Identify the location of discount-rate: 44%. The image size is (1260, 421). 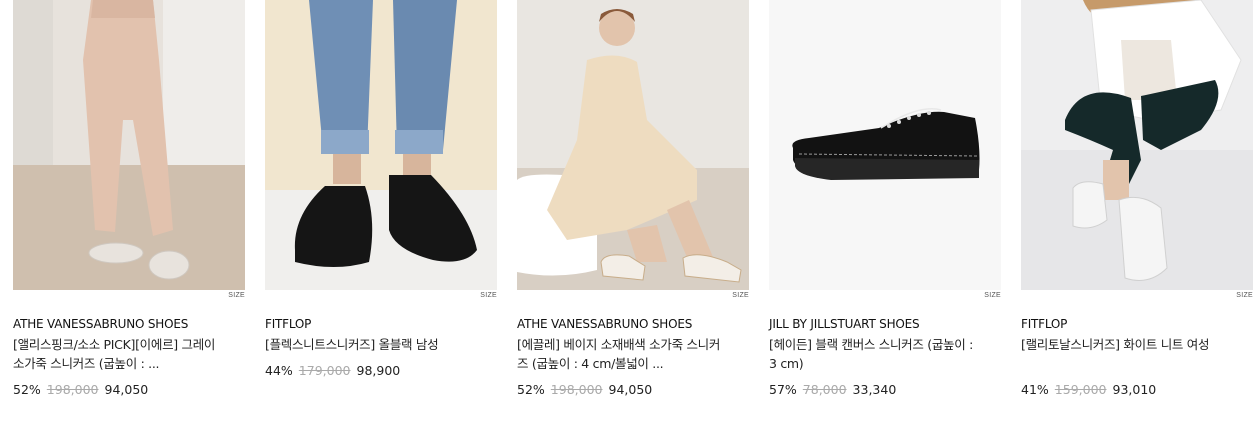
(279, 370).